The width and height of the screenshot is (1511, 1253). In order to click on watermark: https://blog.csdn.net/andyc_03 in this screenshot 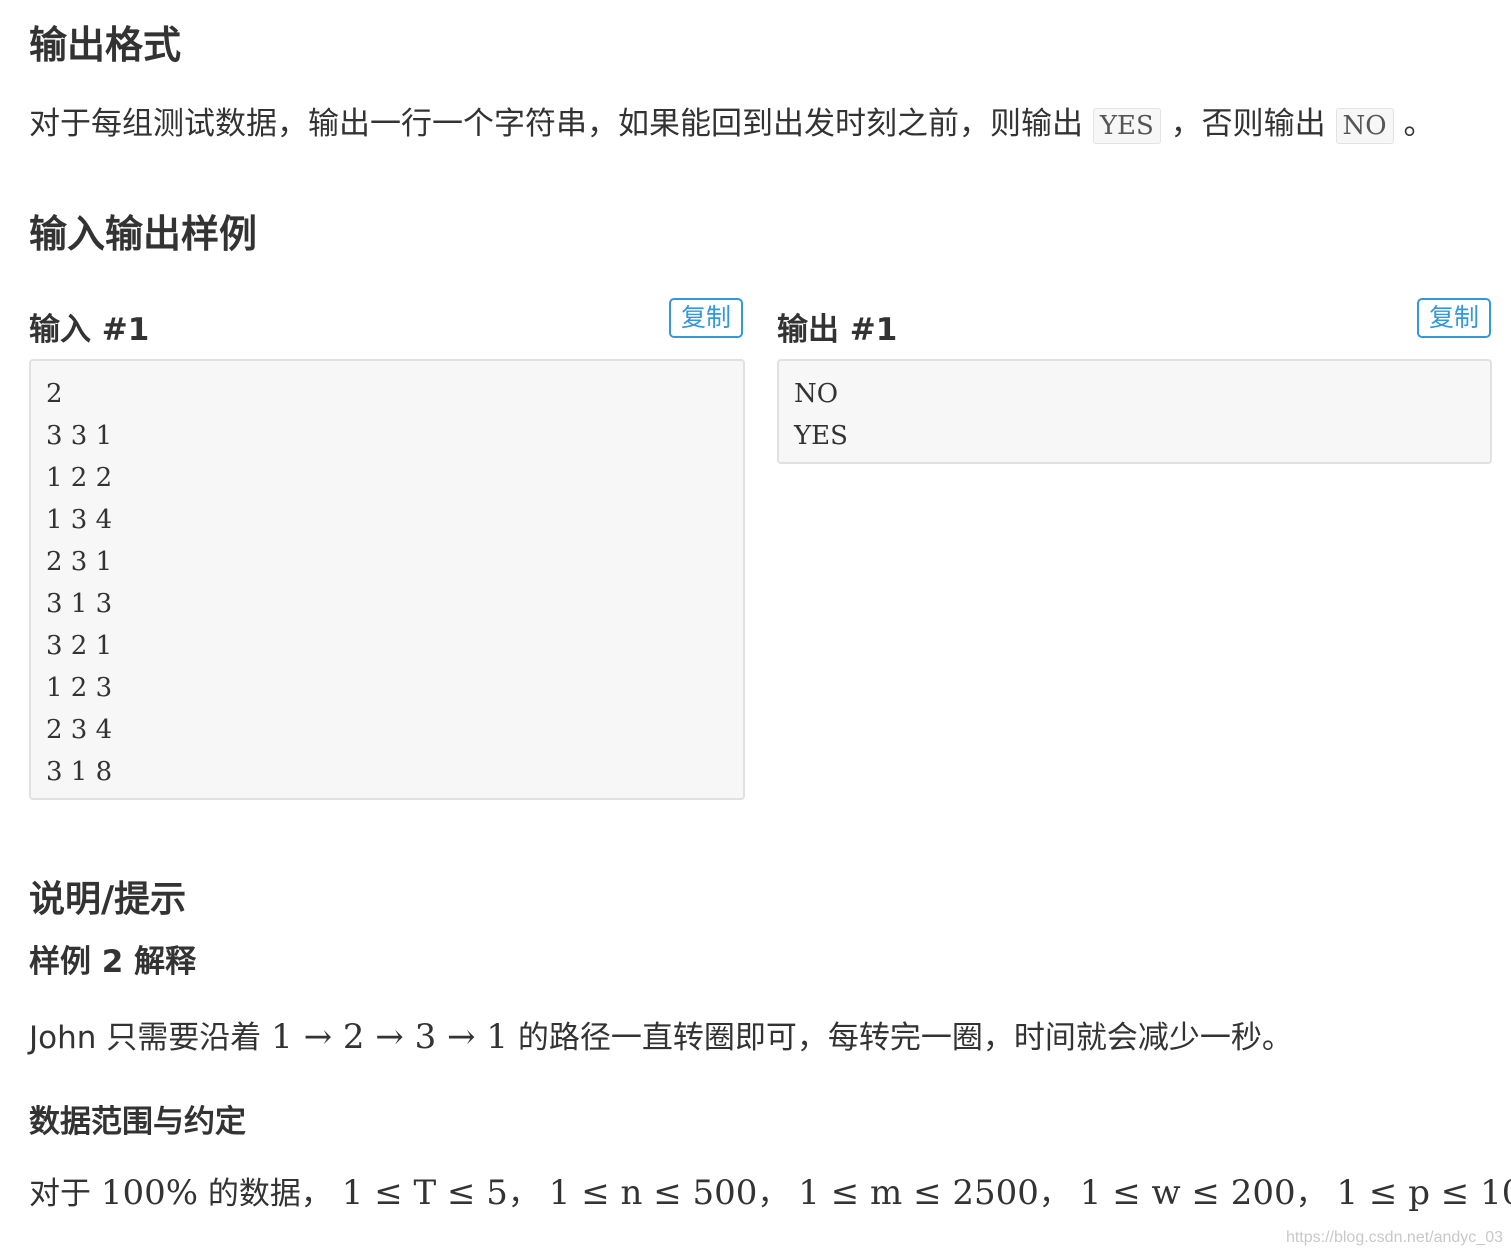, I will do `click(1394, 1237)`.